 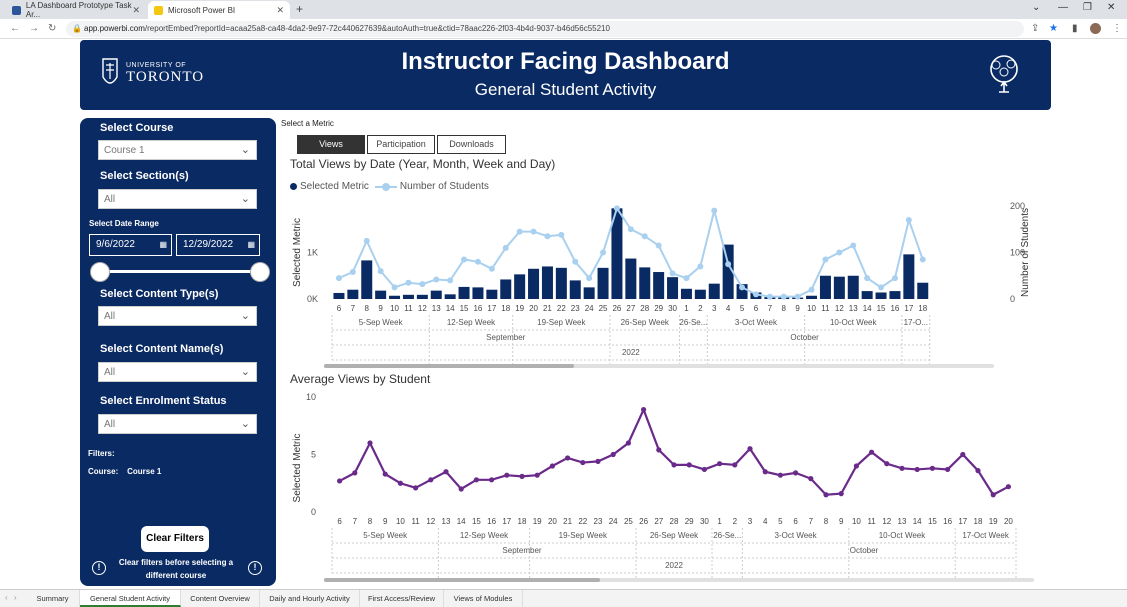 I want to click on back-icon: ←, so click(x=15, y=28).